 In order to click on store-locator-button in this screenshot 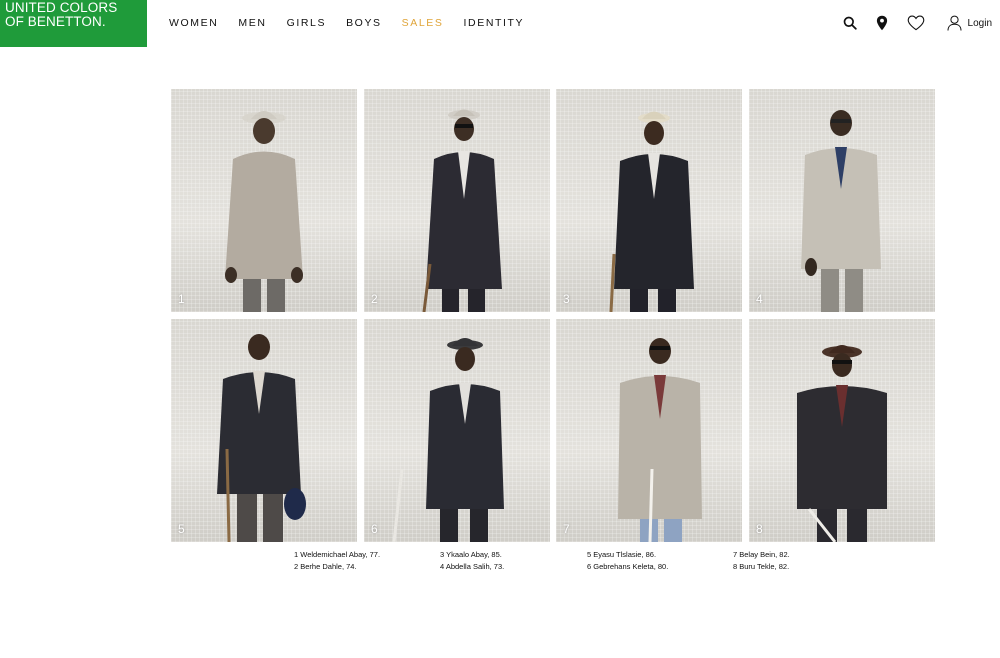, I will do `click(882, 23)`.